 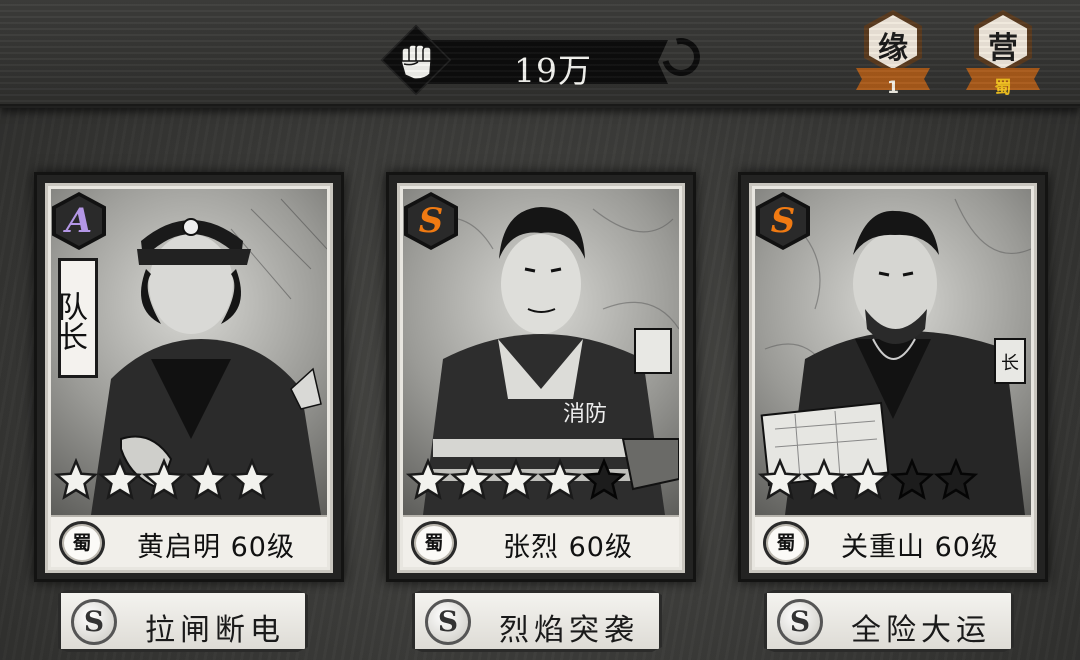 What do you see at coordinates (920, 547) in the screenshot?
I see `hero-name-level: 关重山 60级` at bounding box center [920, 547].